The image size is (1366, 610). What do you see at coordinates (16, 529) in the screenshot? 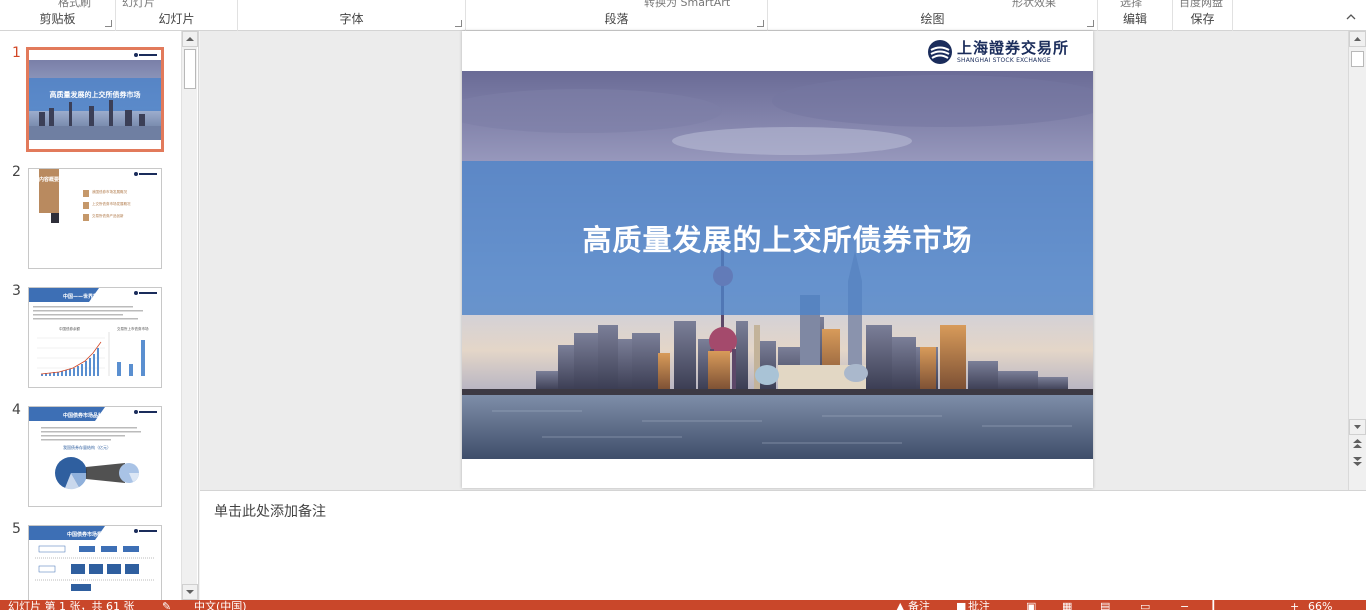
I see `thumbnail-number: 5` at bounding box center [16, 529].